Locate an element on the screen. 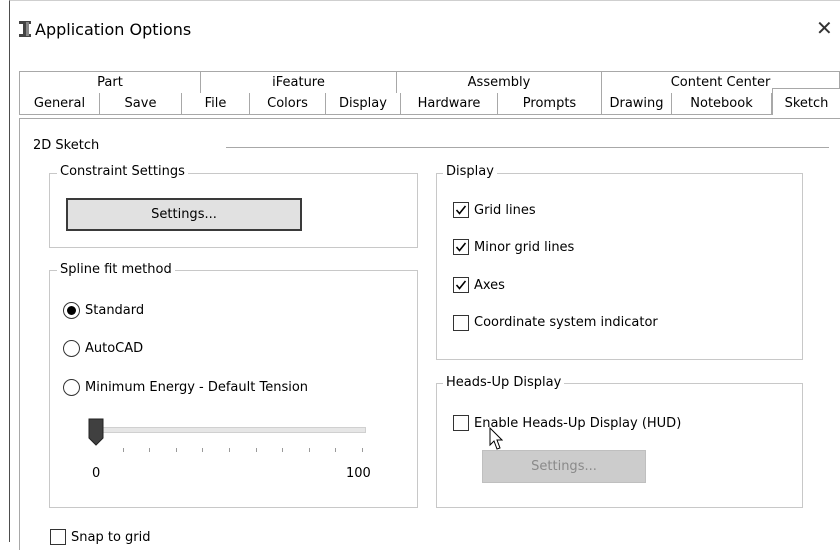 Image resolution: width=840 pixels, height=550 pixels. minor-grid-lines-checkbox is located at coordinates (461, 247).